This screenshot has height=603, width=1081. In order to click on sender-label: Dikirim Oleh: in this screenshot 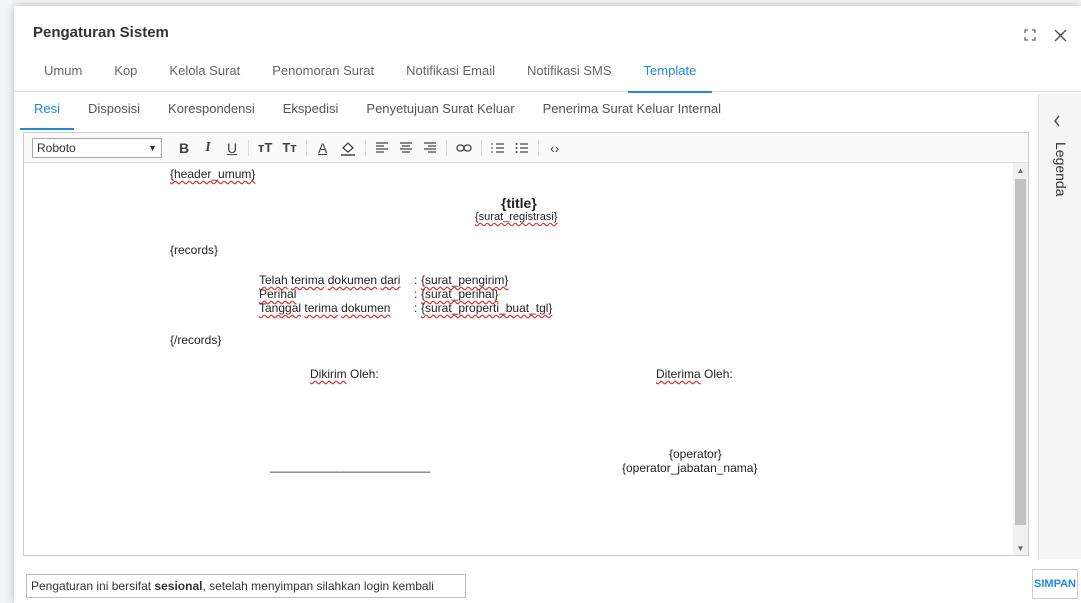, I will do `click(344, 374)`.